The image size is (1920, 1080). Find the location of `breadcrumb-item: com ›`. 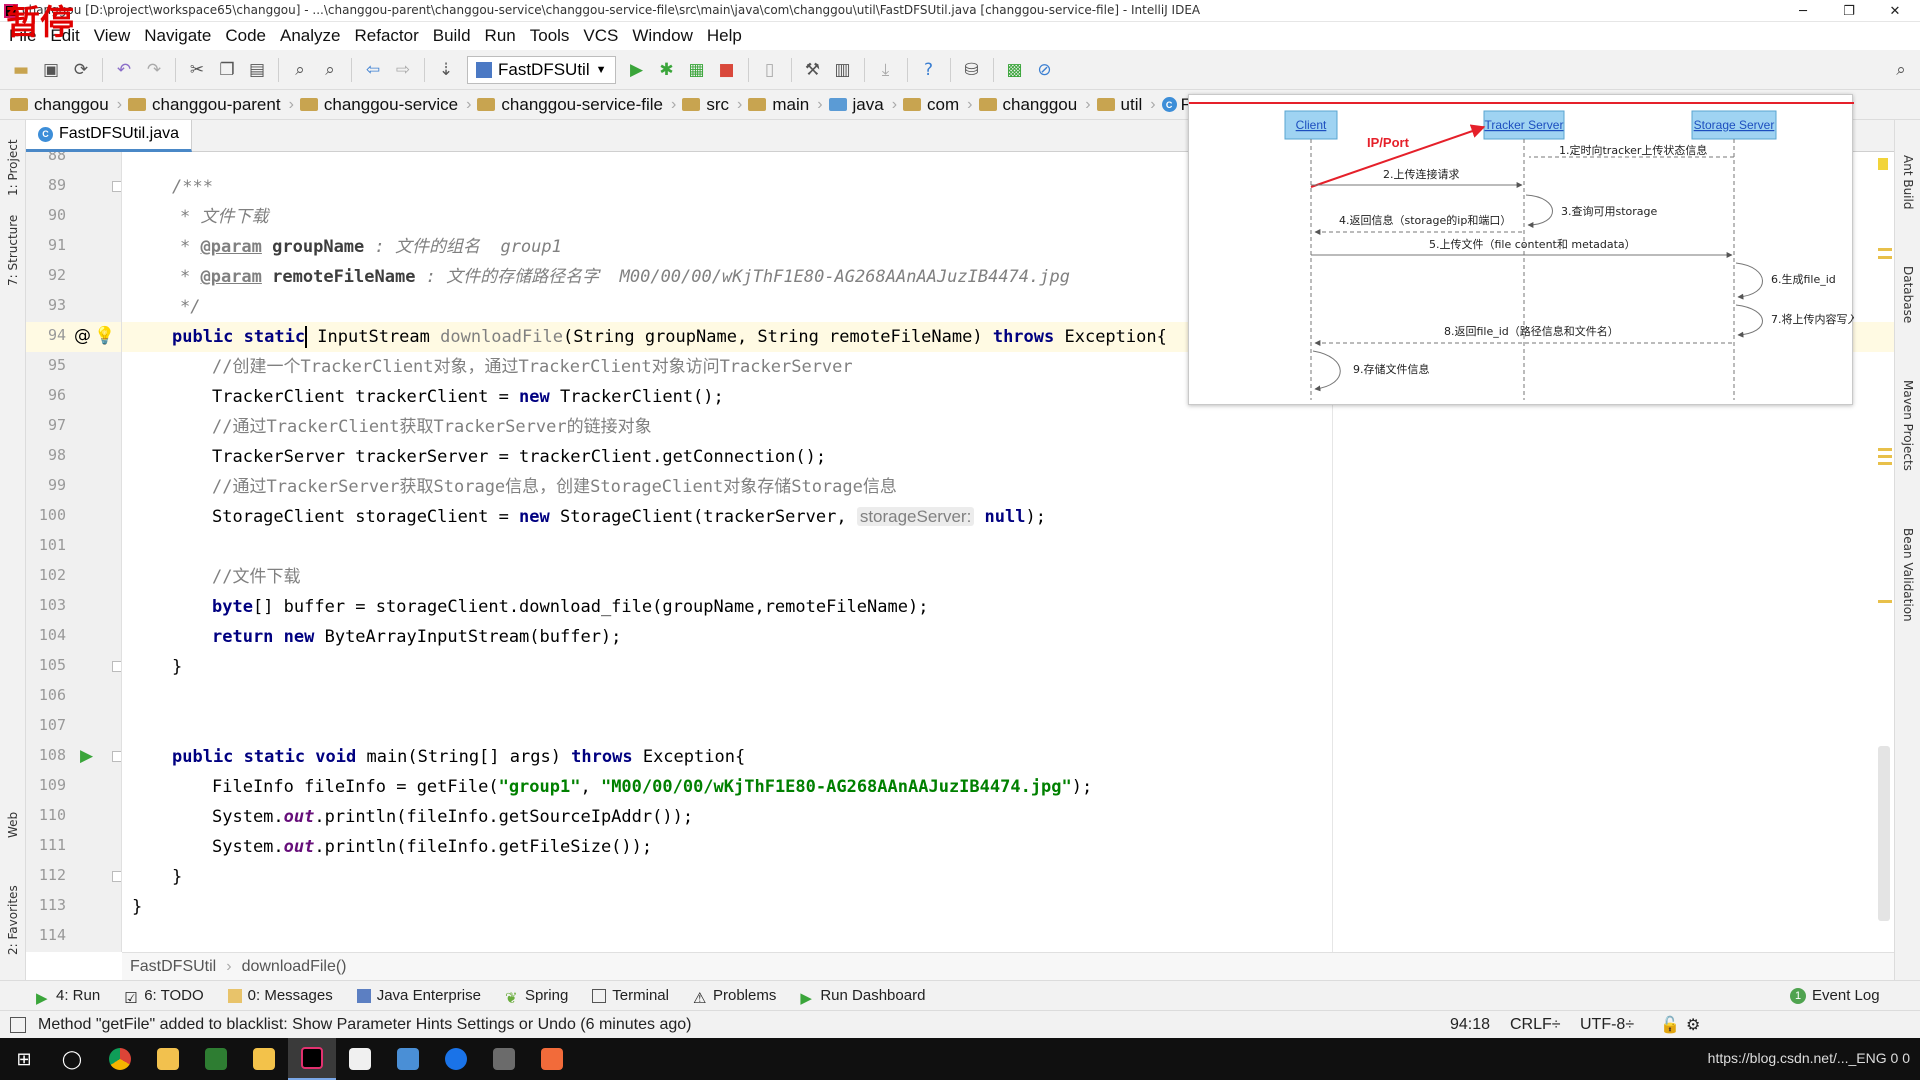

breadcrumb-item: com › is located at coordinates (940, 105).